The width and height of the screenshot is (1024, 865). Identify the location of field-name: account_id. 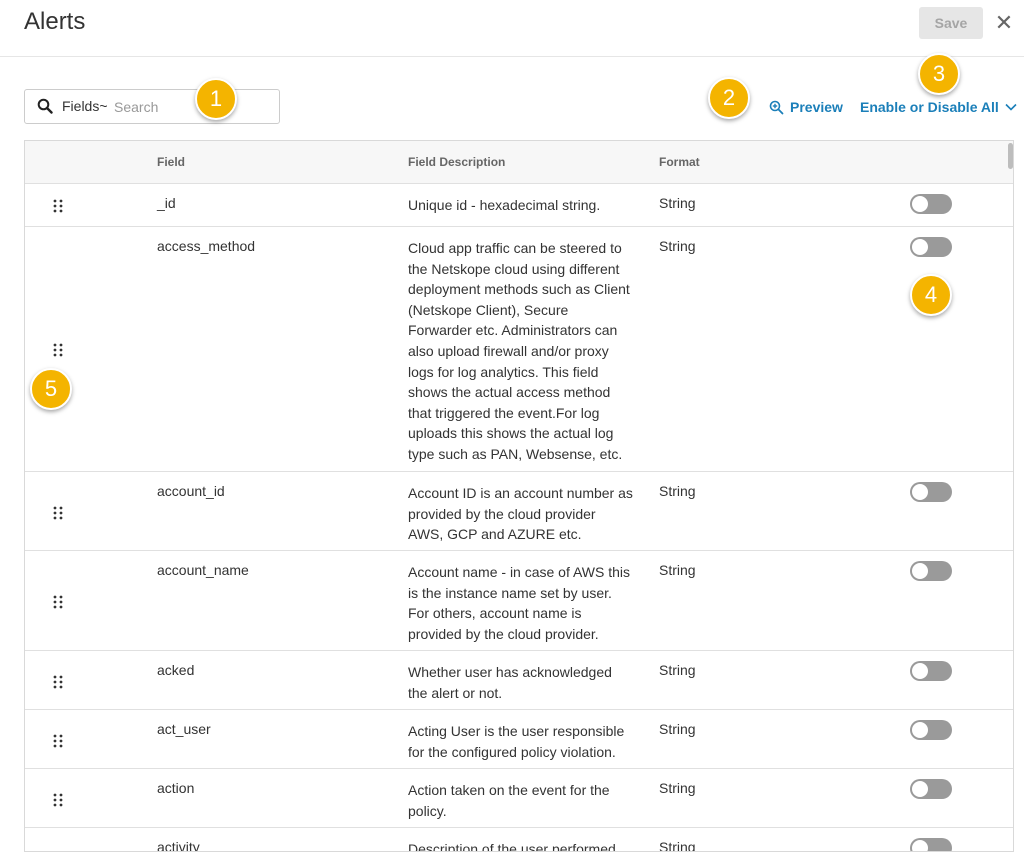
(191, 491).